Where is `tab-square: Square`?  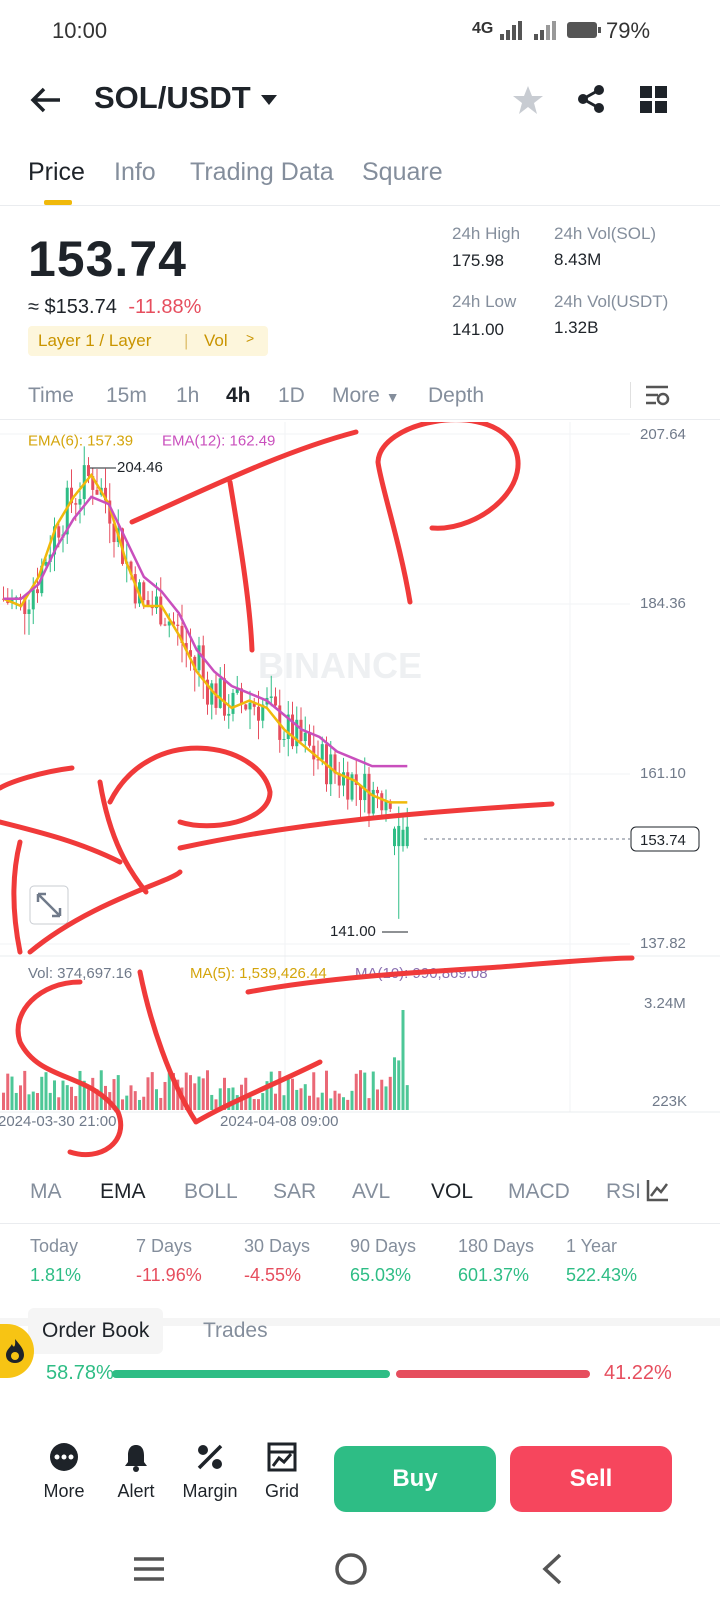 tab-square: Square is located at coordinates (402, 172).